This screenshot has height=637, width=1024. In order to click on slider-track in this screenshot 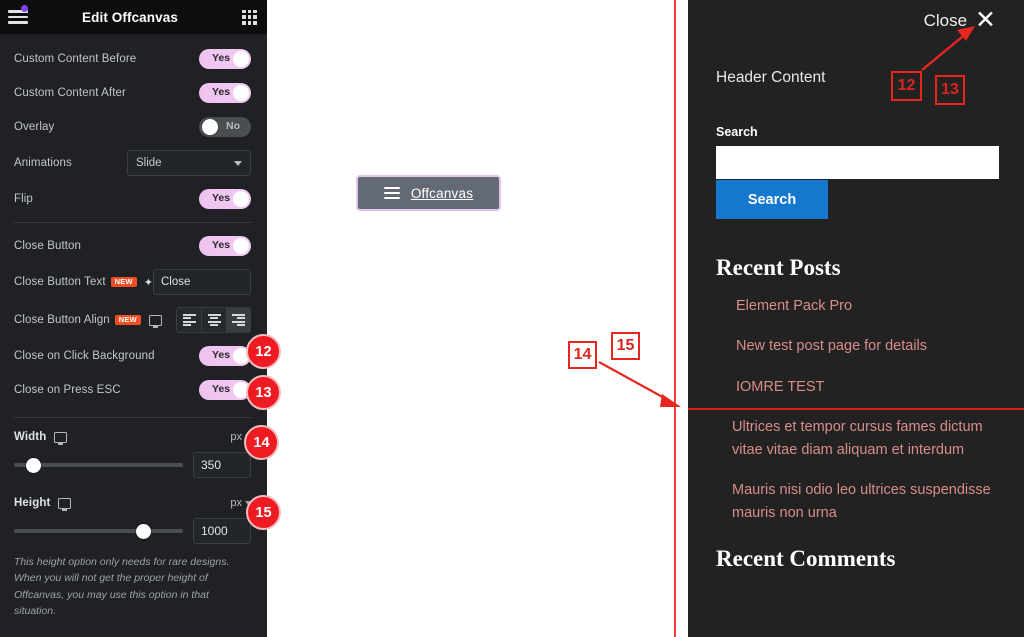, I will do `click(98, 531)`.